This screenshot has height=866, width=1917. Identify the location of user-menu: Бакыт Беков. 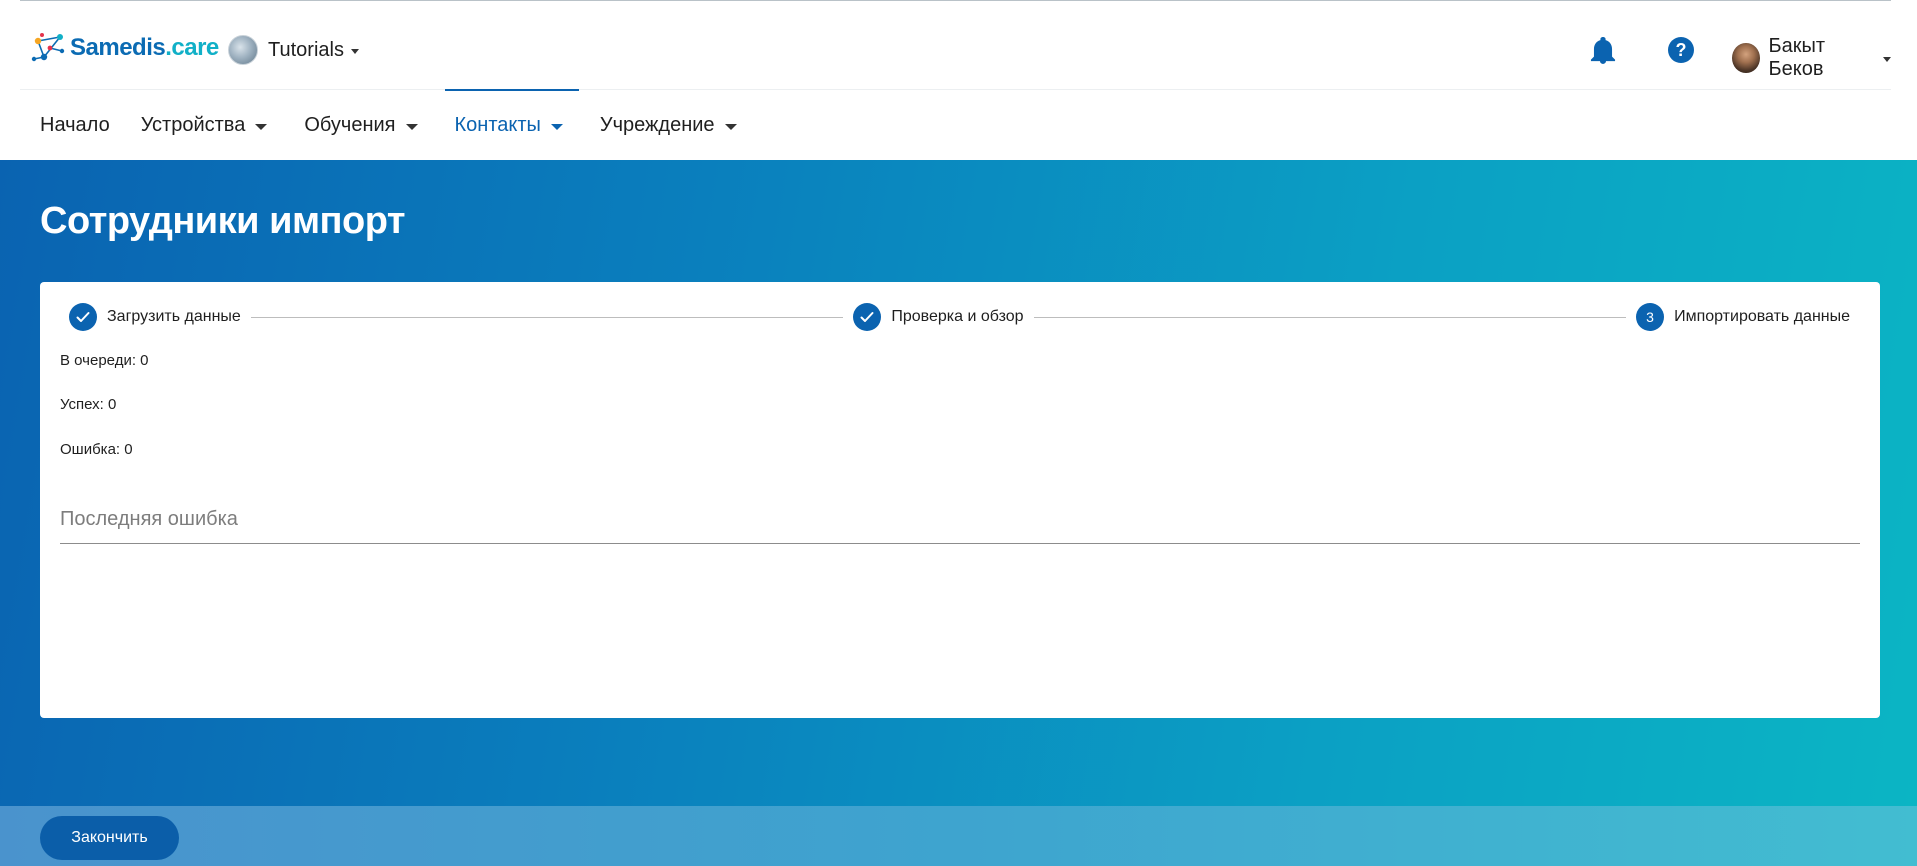
(1811, 58).